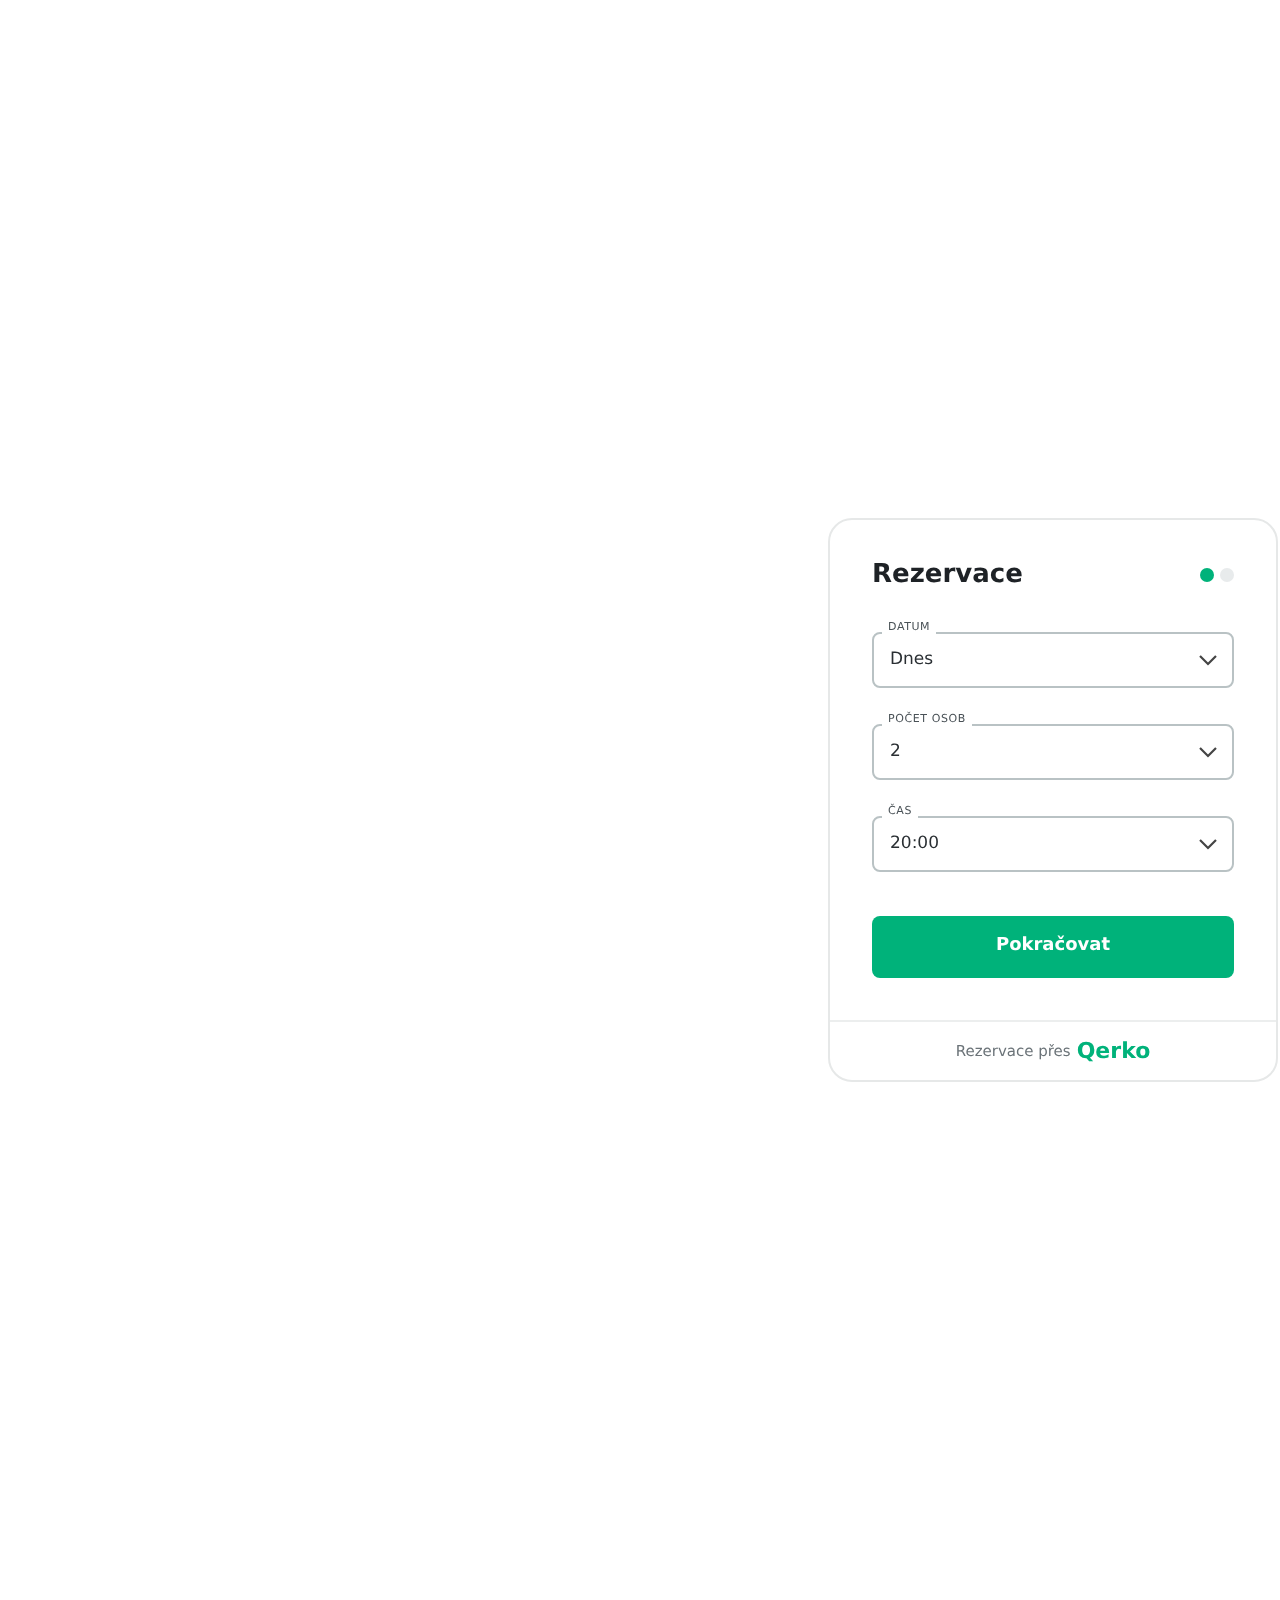 The width and height of the screenshot is (1280, 1600). What do you see at coordinates (914, 843) in the screenshot?
I see `field-value: 20:00` at bounding box center [914, 843].